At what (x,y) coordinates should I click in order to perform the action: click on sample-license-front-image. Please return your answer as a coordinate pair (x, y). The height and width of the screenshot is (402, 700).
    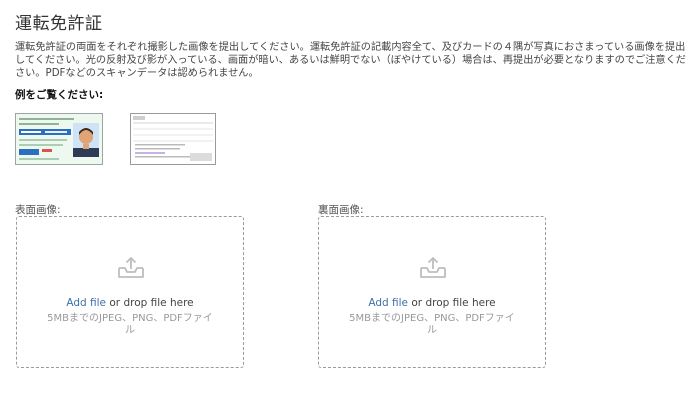
    Looking at the image, I should click on (59, 139).